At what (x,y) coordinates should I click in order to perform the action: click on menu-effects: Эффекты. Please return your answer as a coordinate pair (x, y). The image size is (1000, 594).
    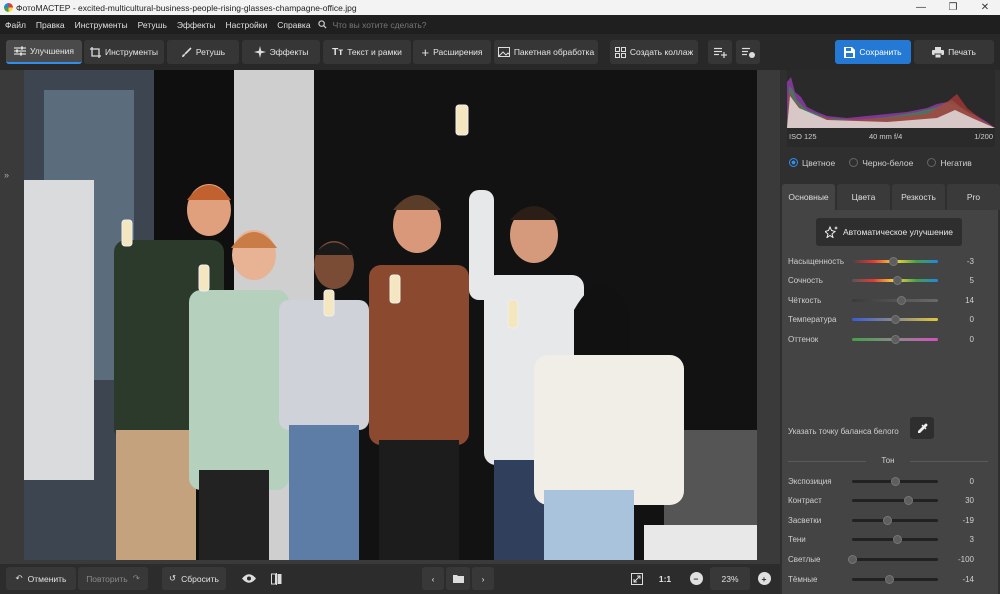
    Looking at the image, I should click on (196, 25).